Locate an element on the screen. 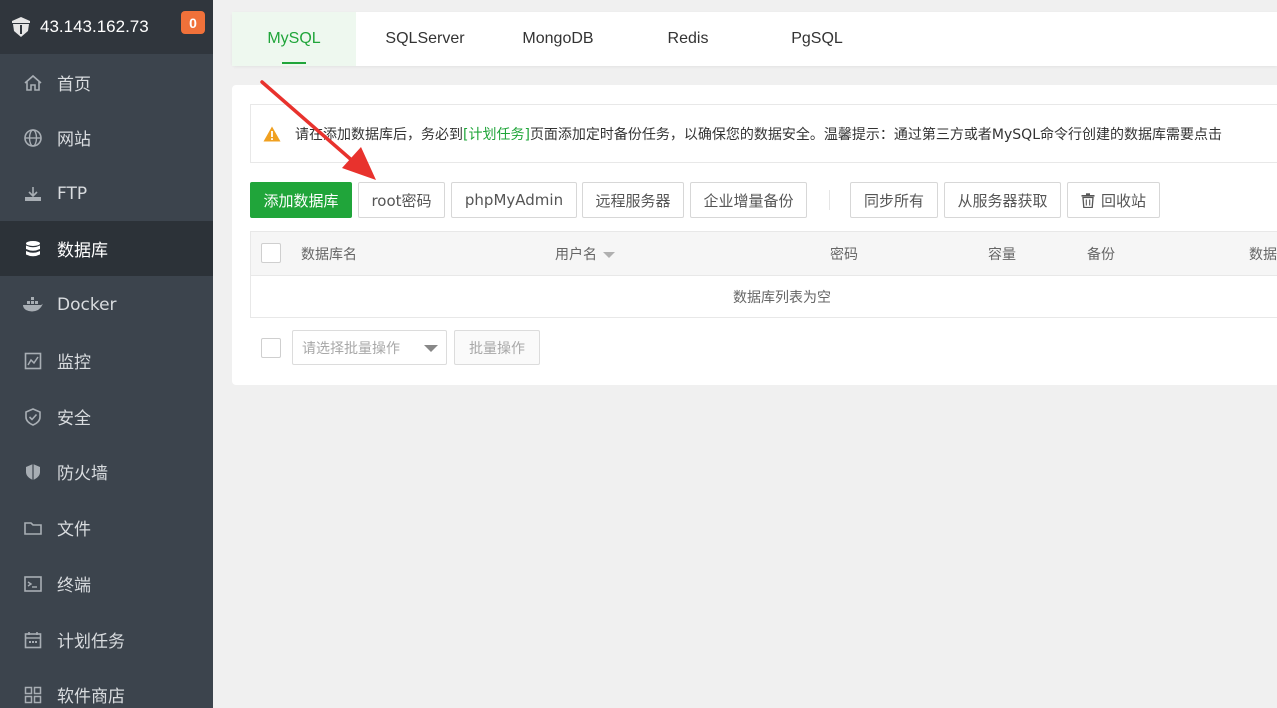 The width and height of the screenshot is (1277, 708). database-icon is located at coordinates (33, 249).